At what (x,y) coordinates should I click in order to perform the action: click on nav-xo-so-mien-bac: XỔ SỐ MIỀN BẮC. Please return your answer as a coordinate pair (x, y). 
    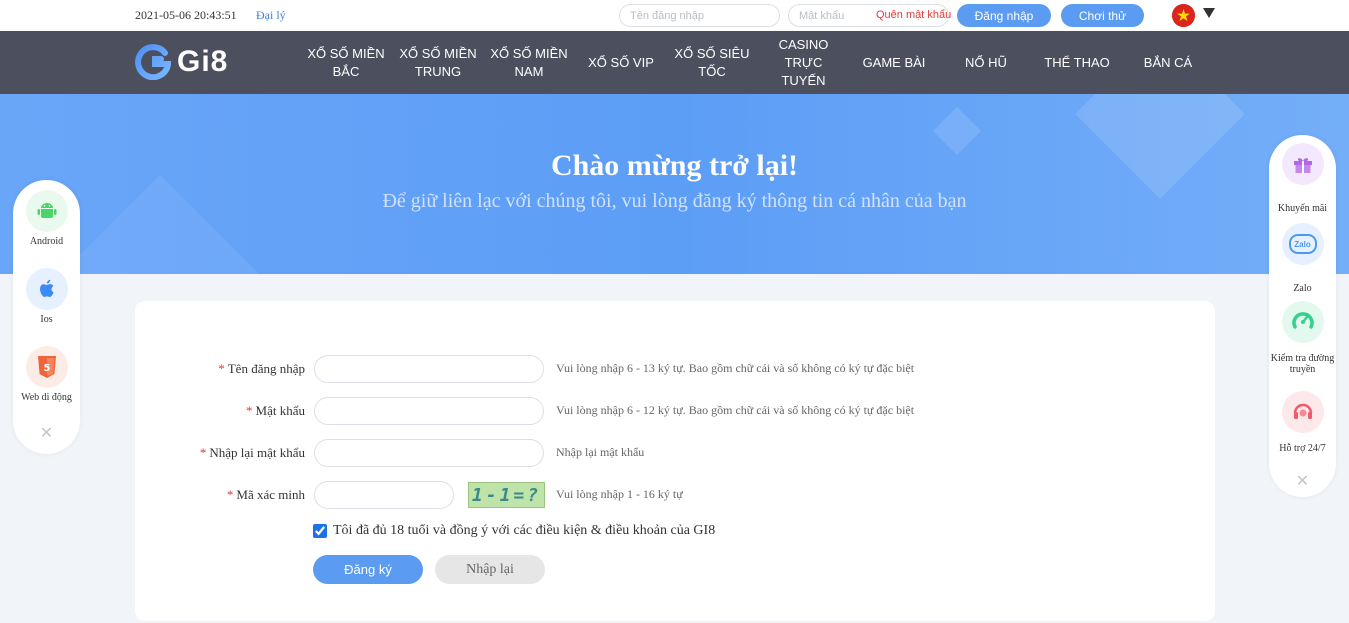
    Looking at the image, I should click on (346, 62).